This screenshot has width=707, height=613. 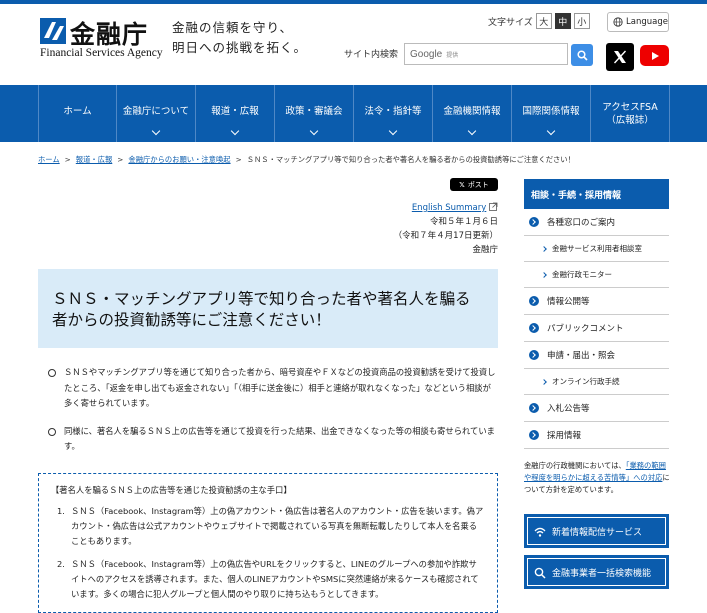 I want to click on sidebar-heading: 相談・手続・採用情報, so click(x=596, y=194).